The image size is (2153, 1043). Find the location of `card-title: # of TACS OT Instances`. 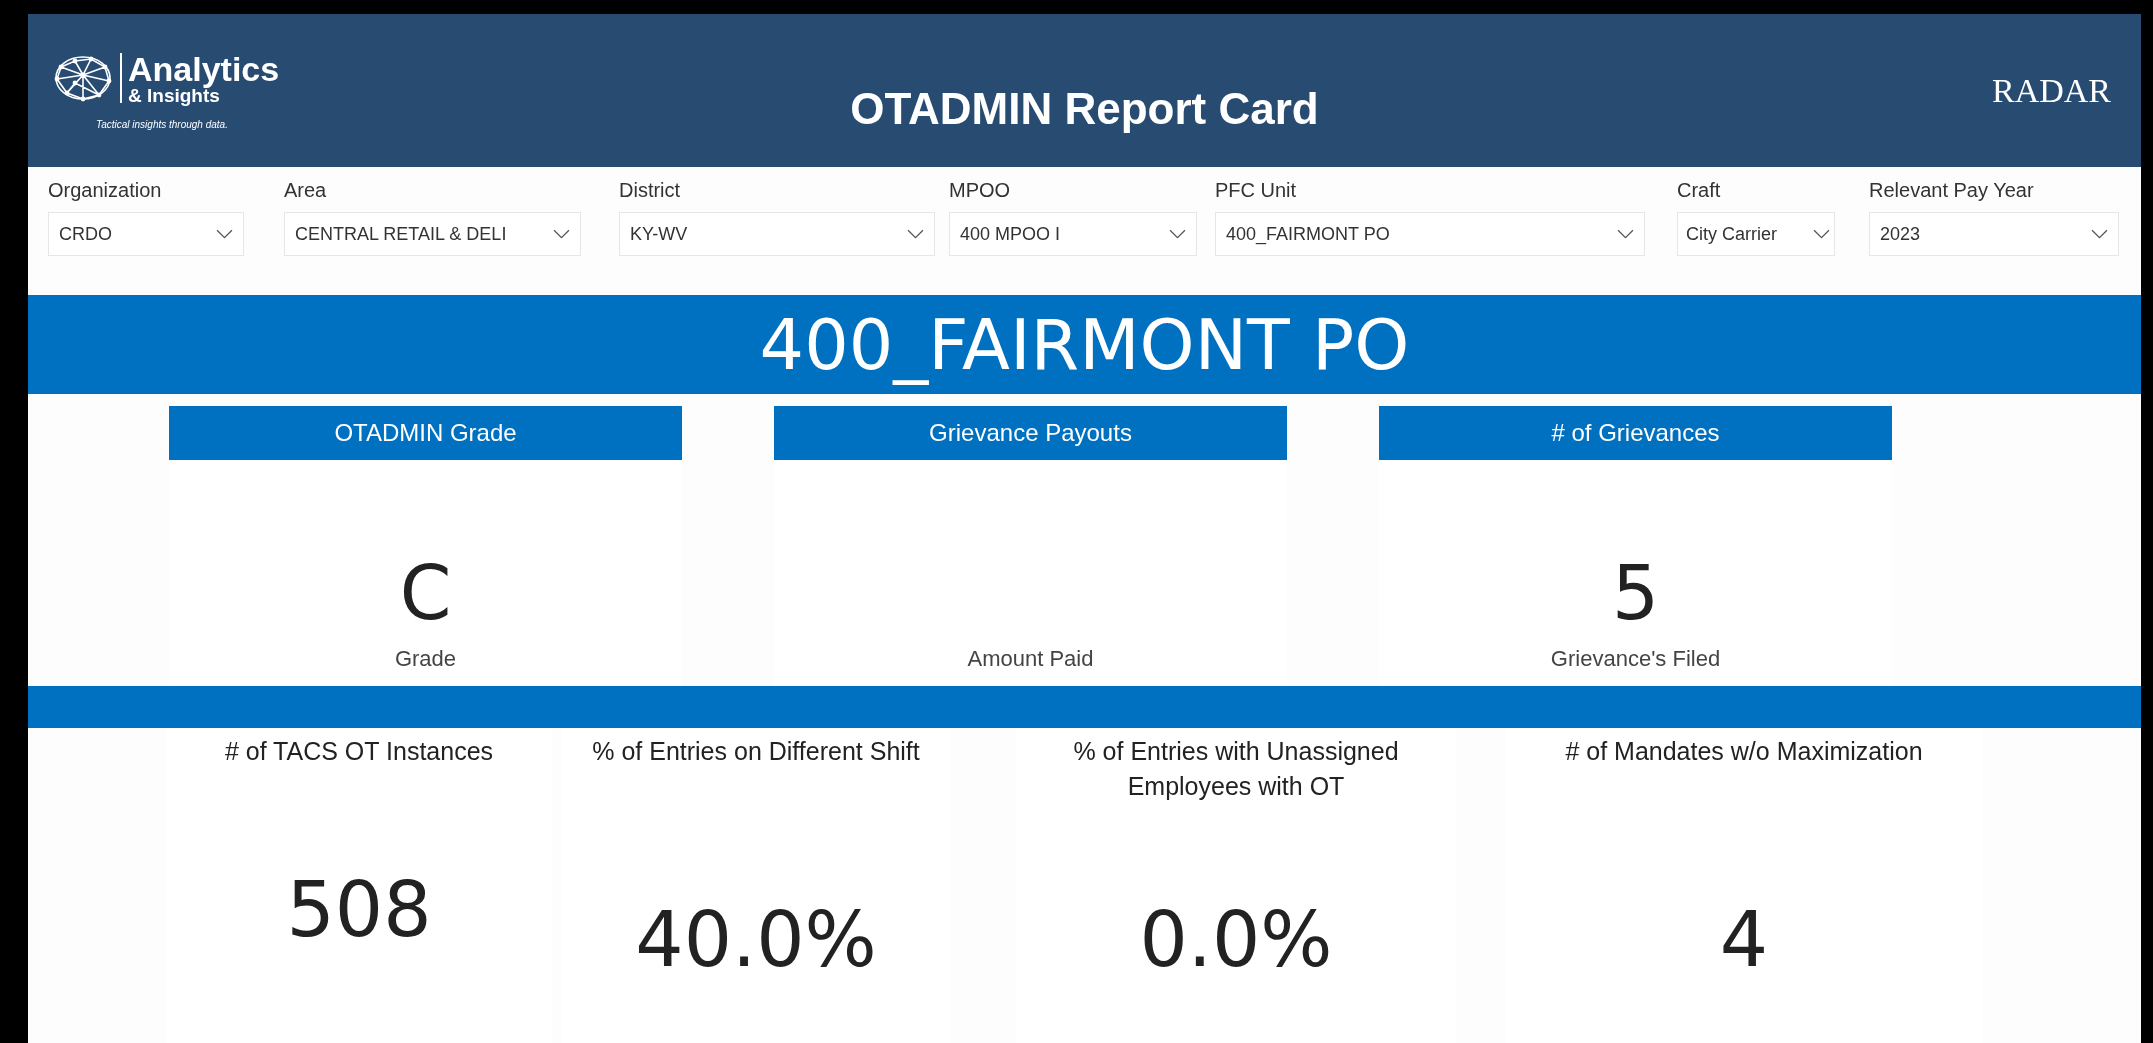

card-title: # of TACS OT Instances is located at coordinates (359, 751).